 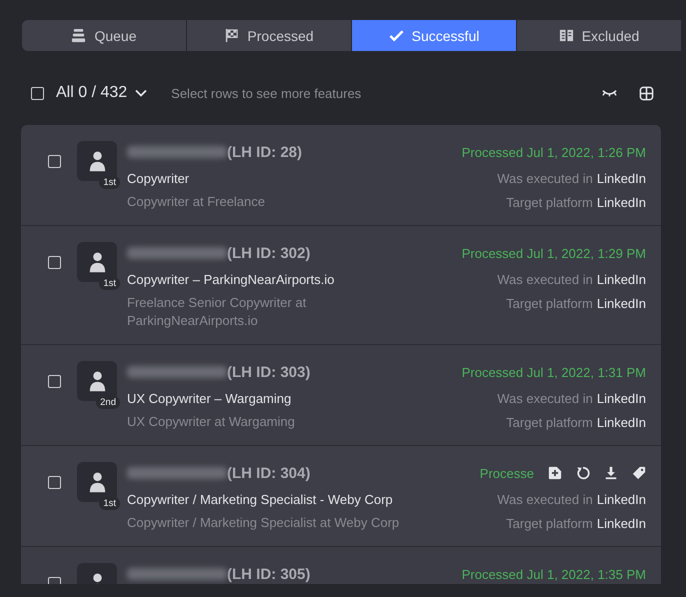 What do you see at coordinates (217, 312) in the screenshot?
I see `position-text: Freelance Senior Copywriter at ParkingNearAirports.io` at bounding box center [217, 312].